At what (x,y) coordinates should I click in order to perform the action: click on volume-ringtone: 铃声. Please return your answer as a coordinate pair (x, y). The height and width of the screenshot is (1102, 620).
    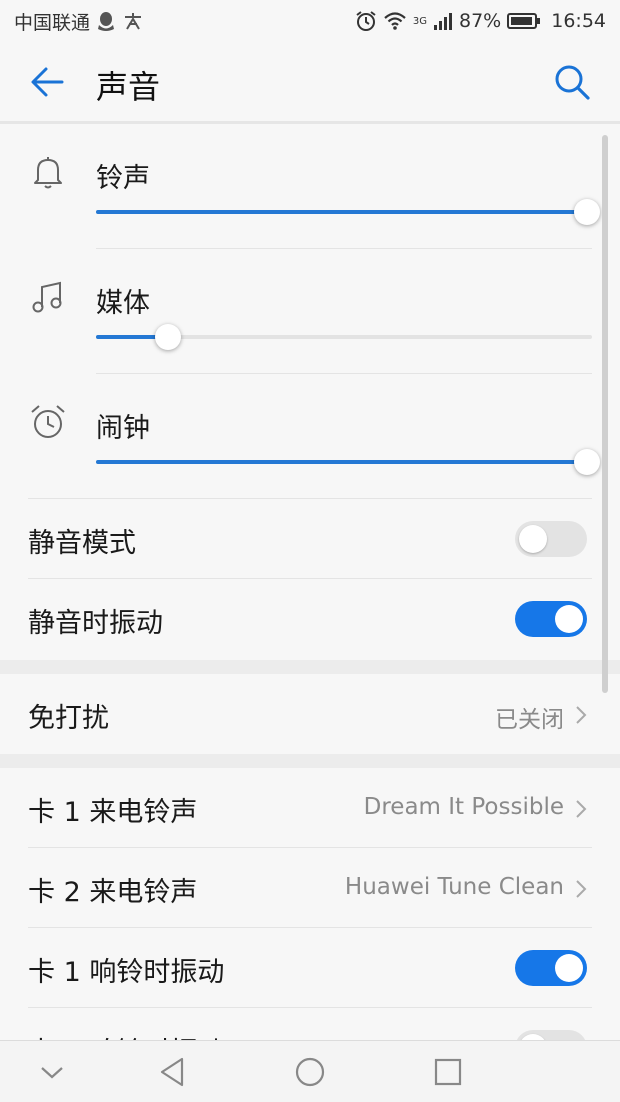
    Looking at the image, I should click on (310, 186).